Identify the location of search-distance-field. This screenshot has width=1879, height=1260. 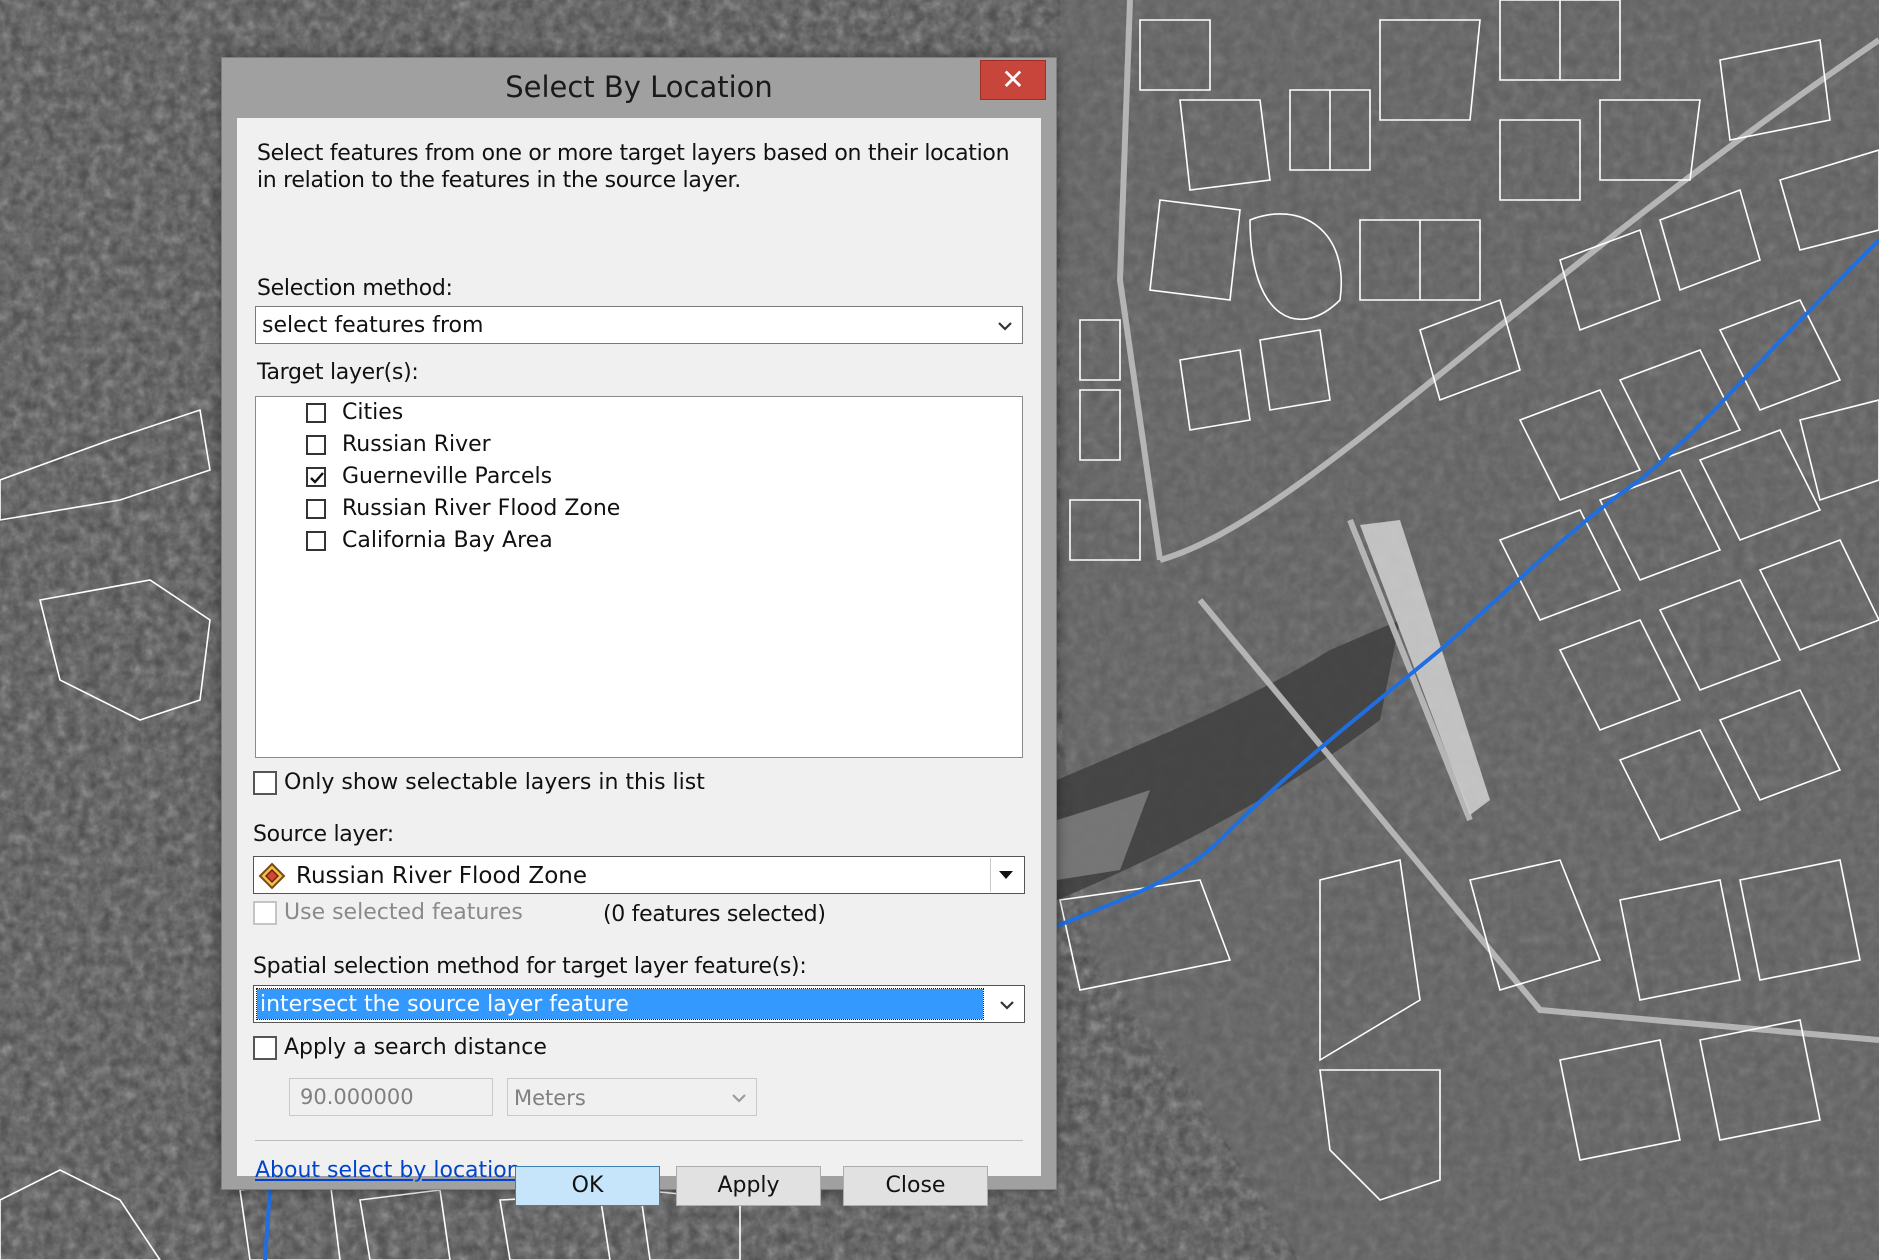
(391, 1097).